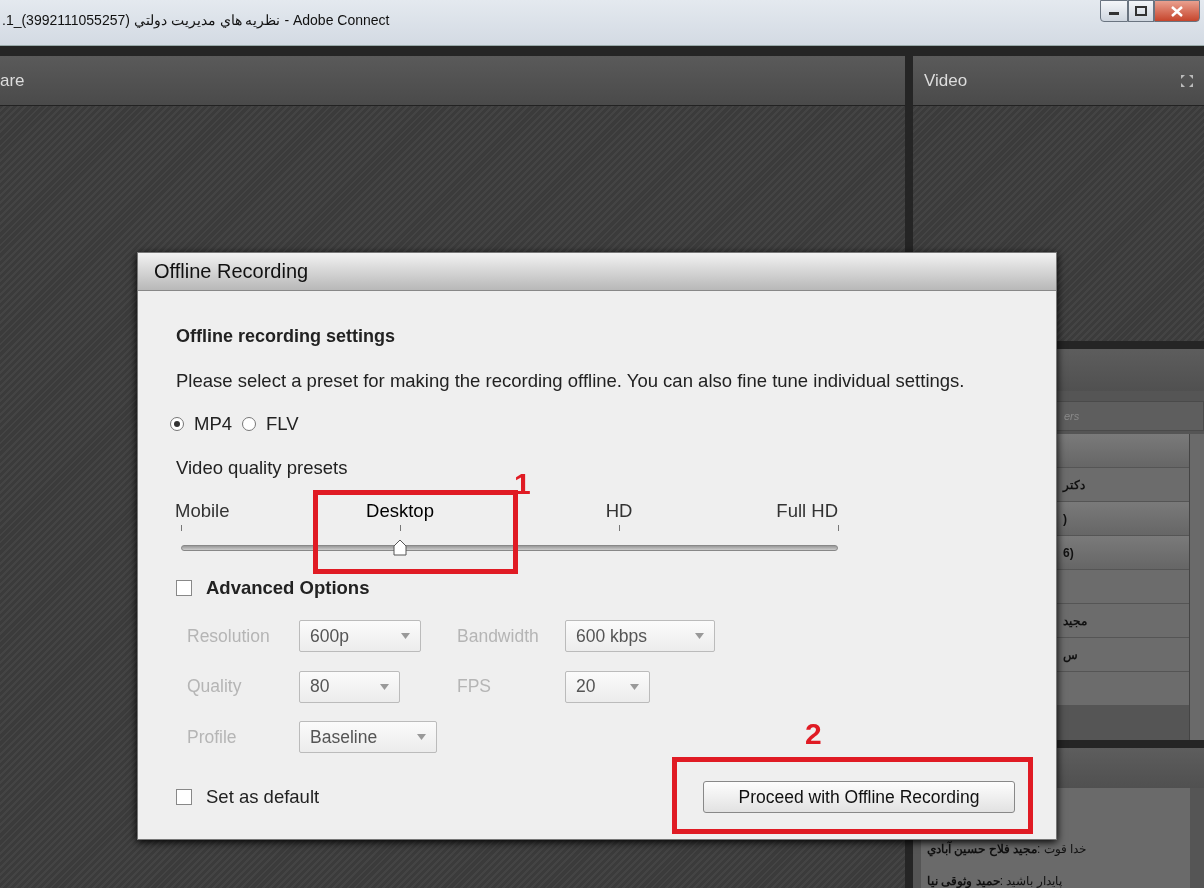 This screenshot has height=888, width=1204. I want to click on step-number: 1, so click(522, 484).